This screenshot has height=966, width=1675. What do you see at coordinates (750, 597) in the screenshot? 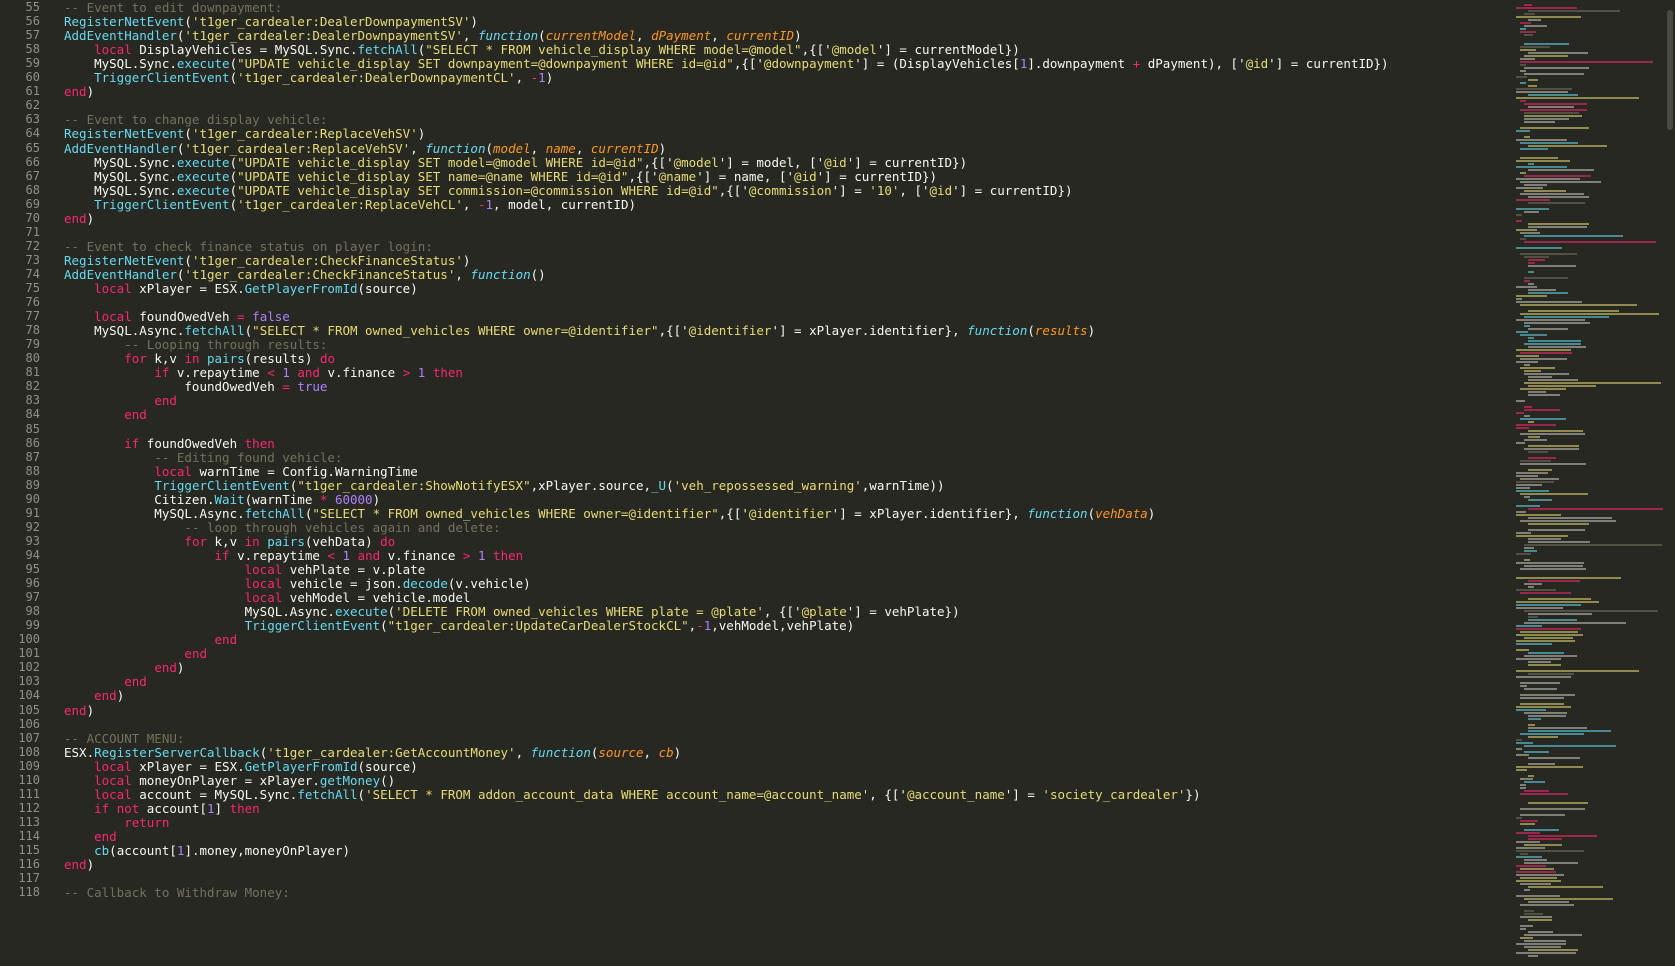
I see `code-line: 97 local vehModel = vehicle.model` at bounding box center [750, 597].